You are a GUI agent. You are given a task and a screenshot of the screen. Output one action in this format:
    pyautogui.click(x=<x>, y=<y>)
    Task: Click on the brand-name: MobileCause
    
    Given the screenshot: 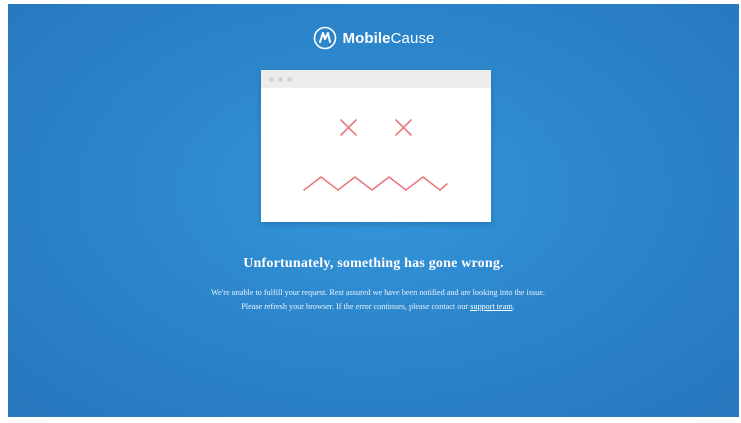 What is the action you would take?
    pyautogui.click(x=389, y=38)
    